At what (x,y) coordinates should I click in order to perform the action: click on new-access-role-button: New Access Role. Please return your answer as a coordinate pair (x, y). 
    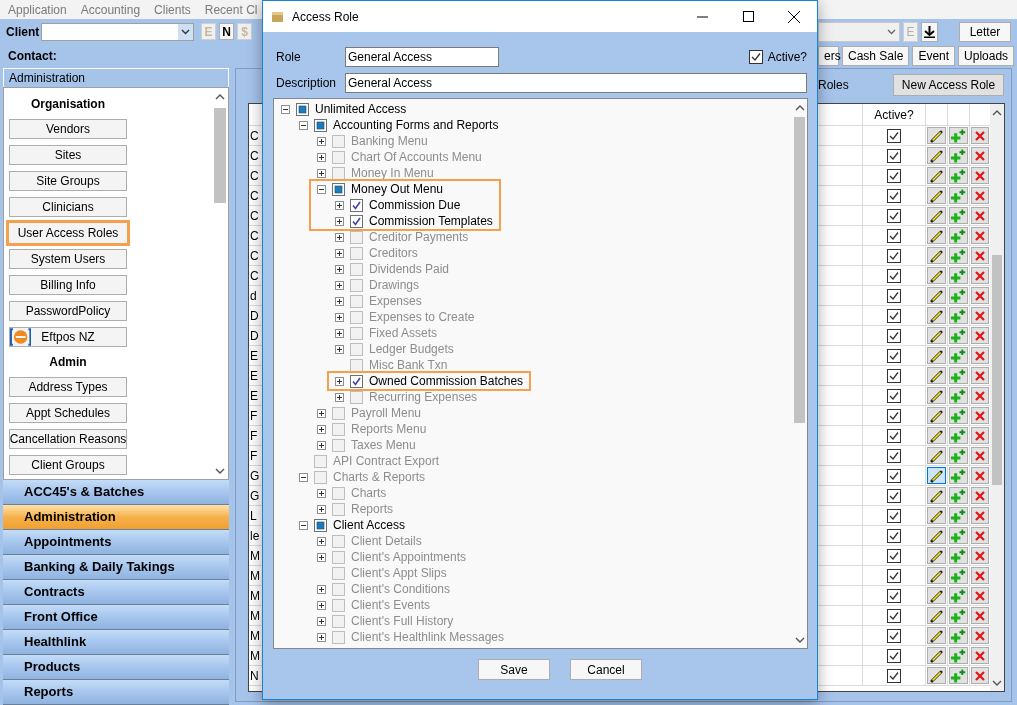
    Looking at the image, I should click on (948, 85).